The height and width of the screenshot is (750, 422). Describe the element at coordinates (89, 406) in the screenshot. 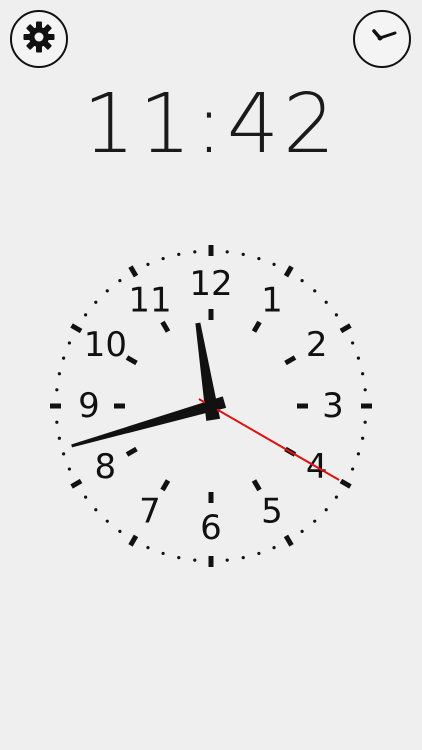

I see `numeral-9: 9` at that location.